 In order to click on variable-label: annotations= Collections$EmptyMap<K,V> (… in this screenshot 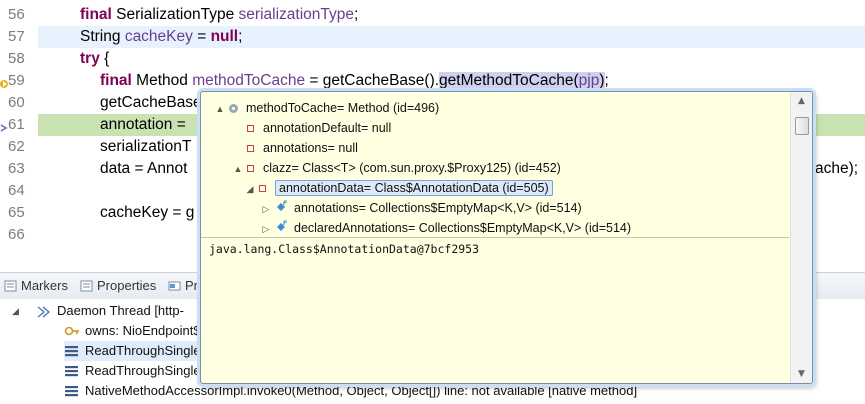, I will do `click(438, 208)`.